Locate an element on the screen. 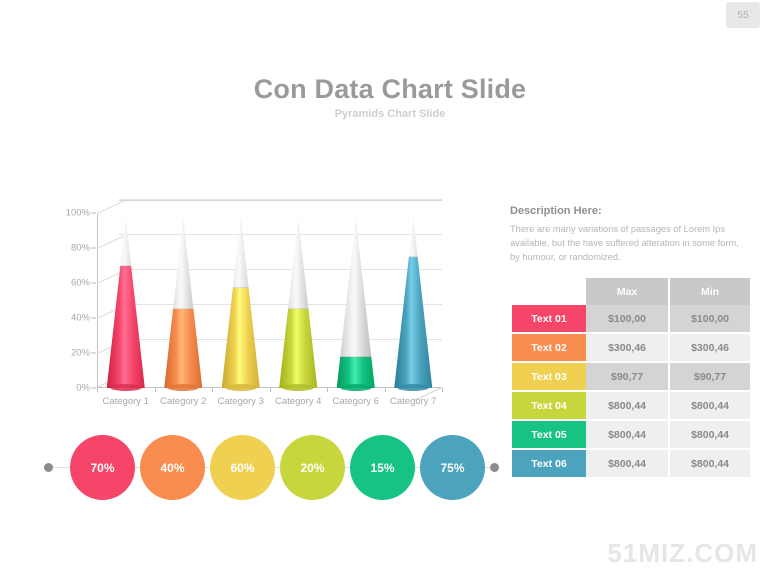 This screenshot has height=585, width=780. table-column-header: Min is located at coordinates (710, 291).